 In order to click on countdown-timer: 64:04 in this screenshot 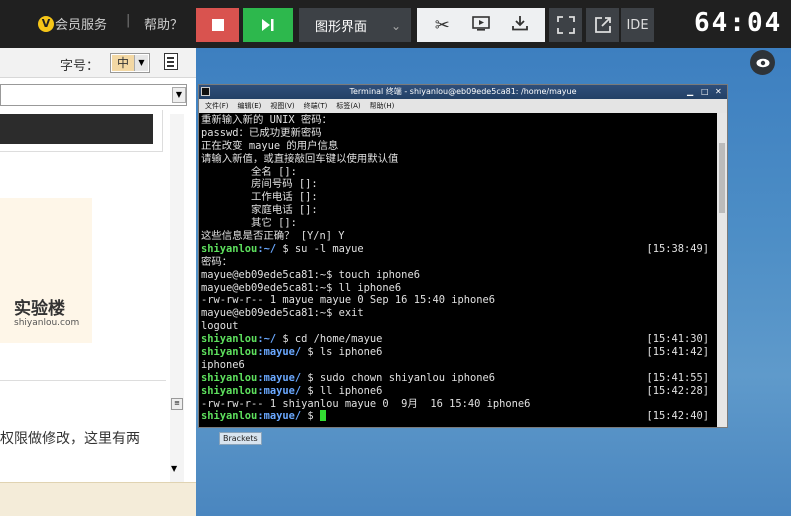, I will do `click(738, 23)`.